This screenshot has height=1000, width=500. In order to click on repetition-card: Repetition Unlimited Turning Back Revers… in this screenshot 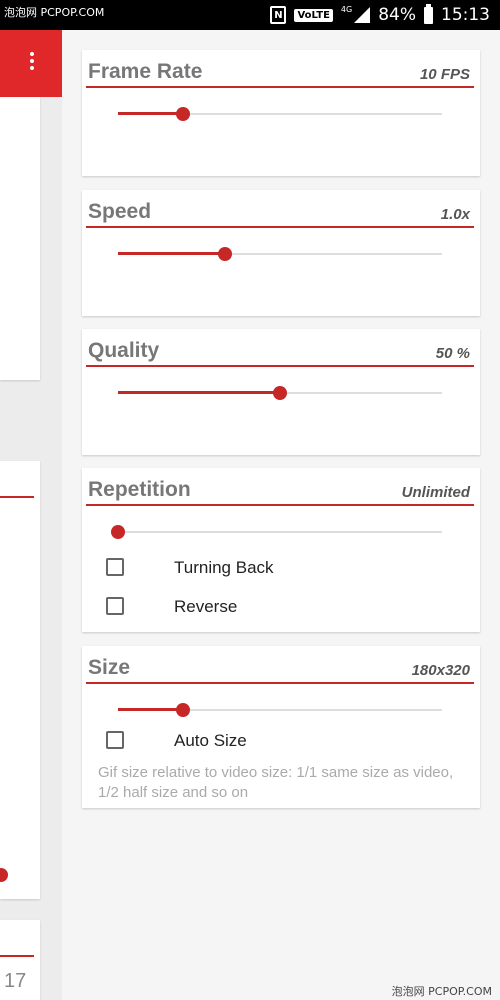, I will do `click(281, 550)`.